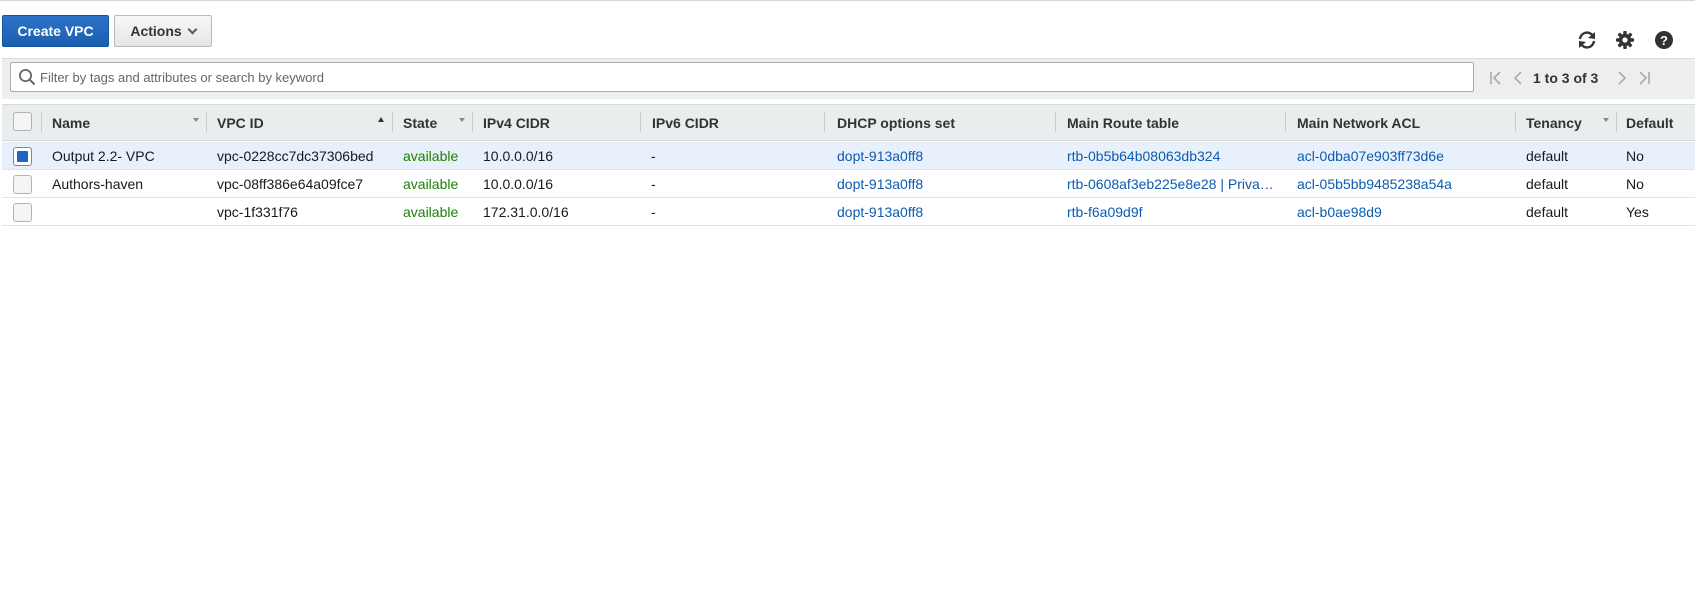 The height and width of the screenshot is (595, 1695). Describe the element at coordinates (1358, 122) in the screenshot. I see `column-header-main-network-acl: Main Network ACL` at that location.